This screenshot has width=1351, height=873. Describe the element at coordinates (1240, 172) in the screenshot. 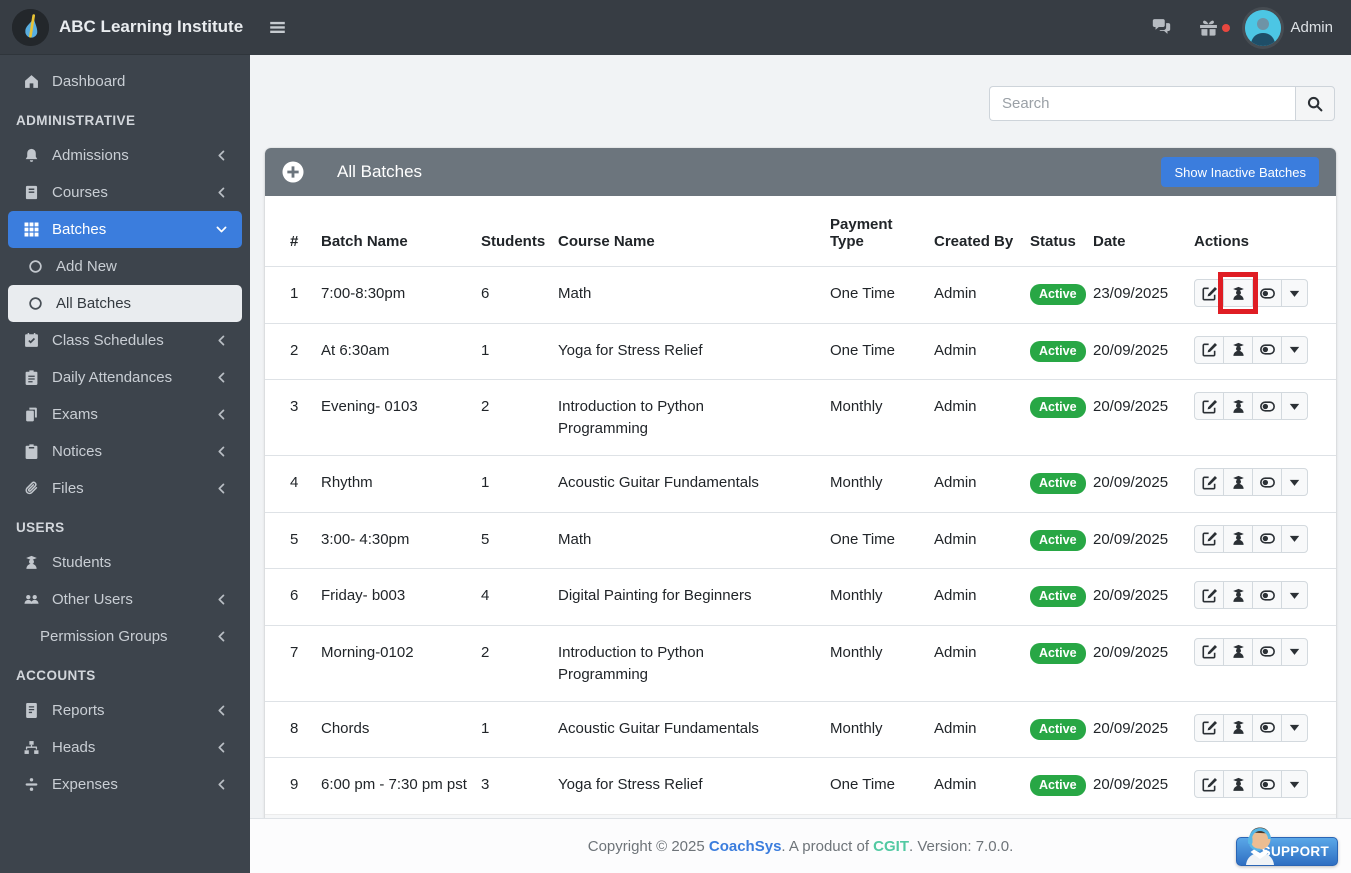

I see `show-inactive-batches-button: Show Inactive Batches` at that location.